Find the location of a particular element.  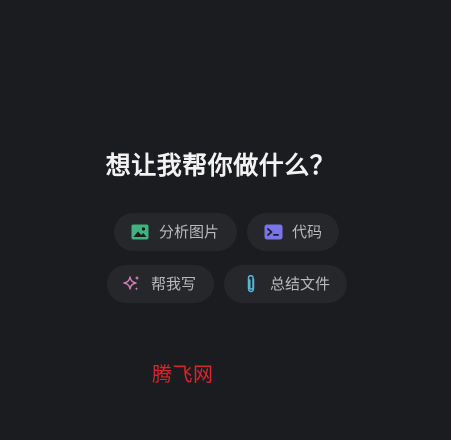

code-button: 代码 is located at coordinates (293, 232).